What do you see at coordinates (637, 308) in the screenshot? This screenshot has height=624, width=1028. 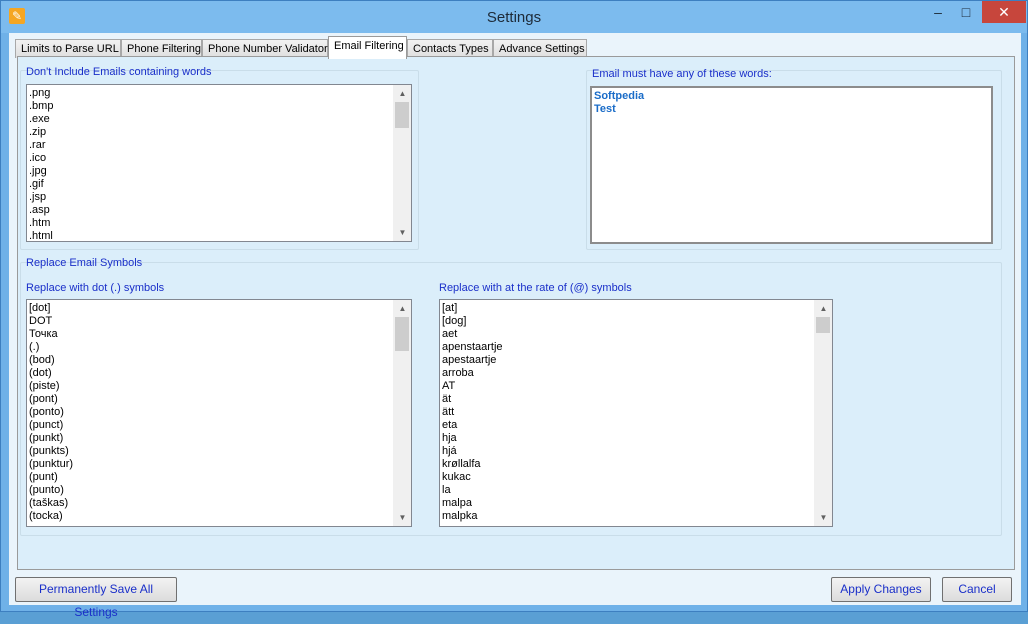 I see `list-item: [at]` at bounding box center [637, 308].